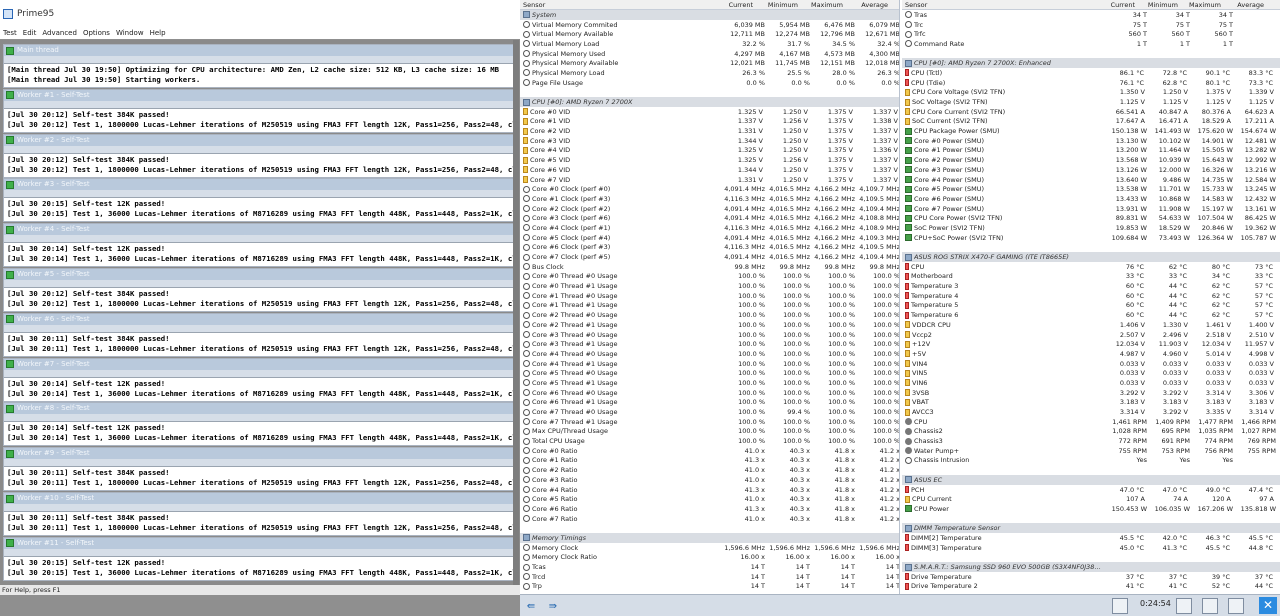 Image resolution: width=1280 pixels, height=616 pixels. What do you see at coordinates (1091, 393) in the screenshot?
I see `sensor-row: 3VSB 3.292 V 3.292 V 3.314 V 3.306 V` at bounding box center [1091, 393].